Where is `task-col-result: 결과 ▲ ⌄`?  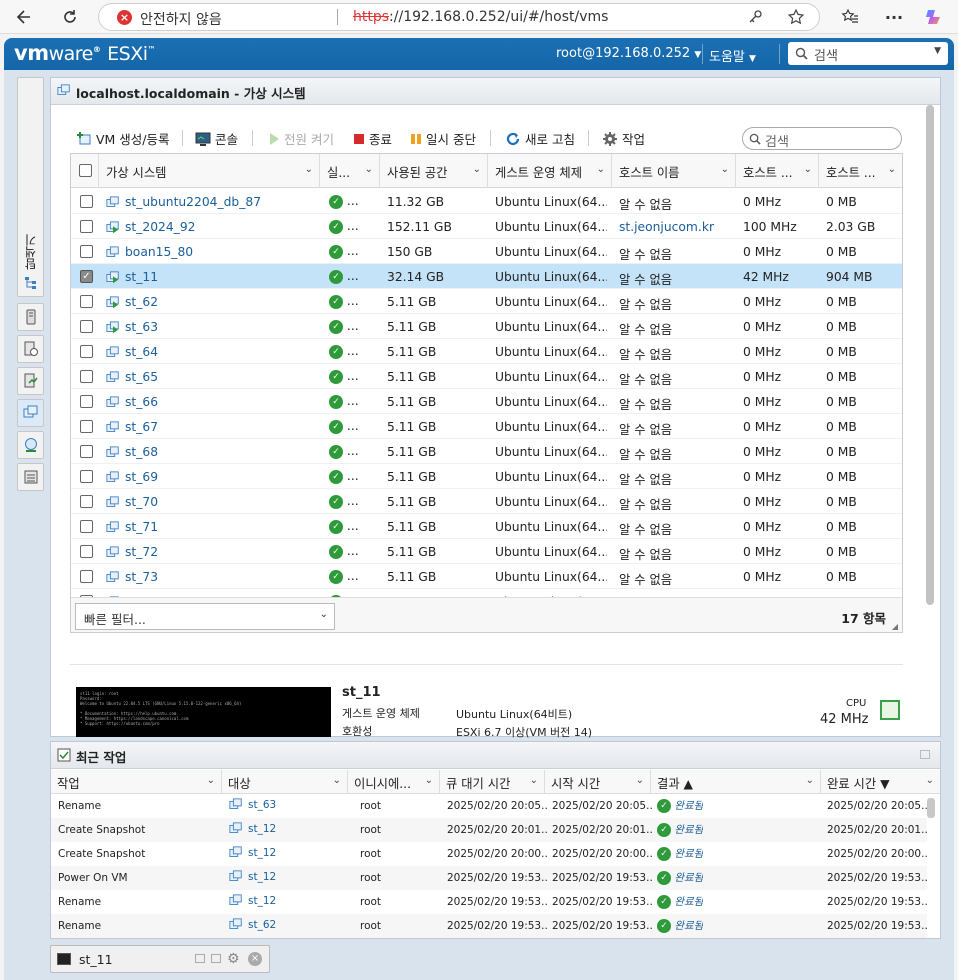
task-col-result: 결과 ▲ ⌄ is located at coordinates (736, 782).